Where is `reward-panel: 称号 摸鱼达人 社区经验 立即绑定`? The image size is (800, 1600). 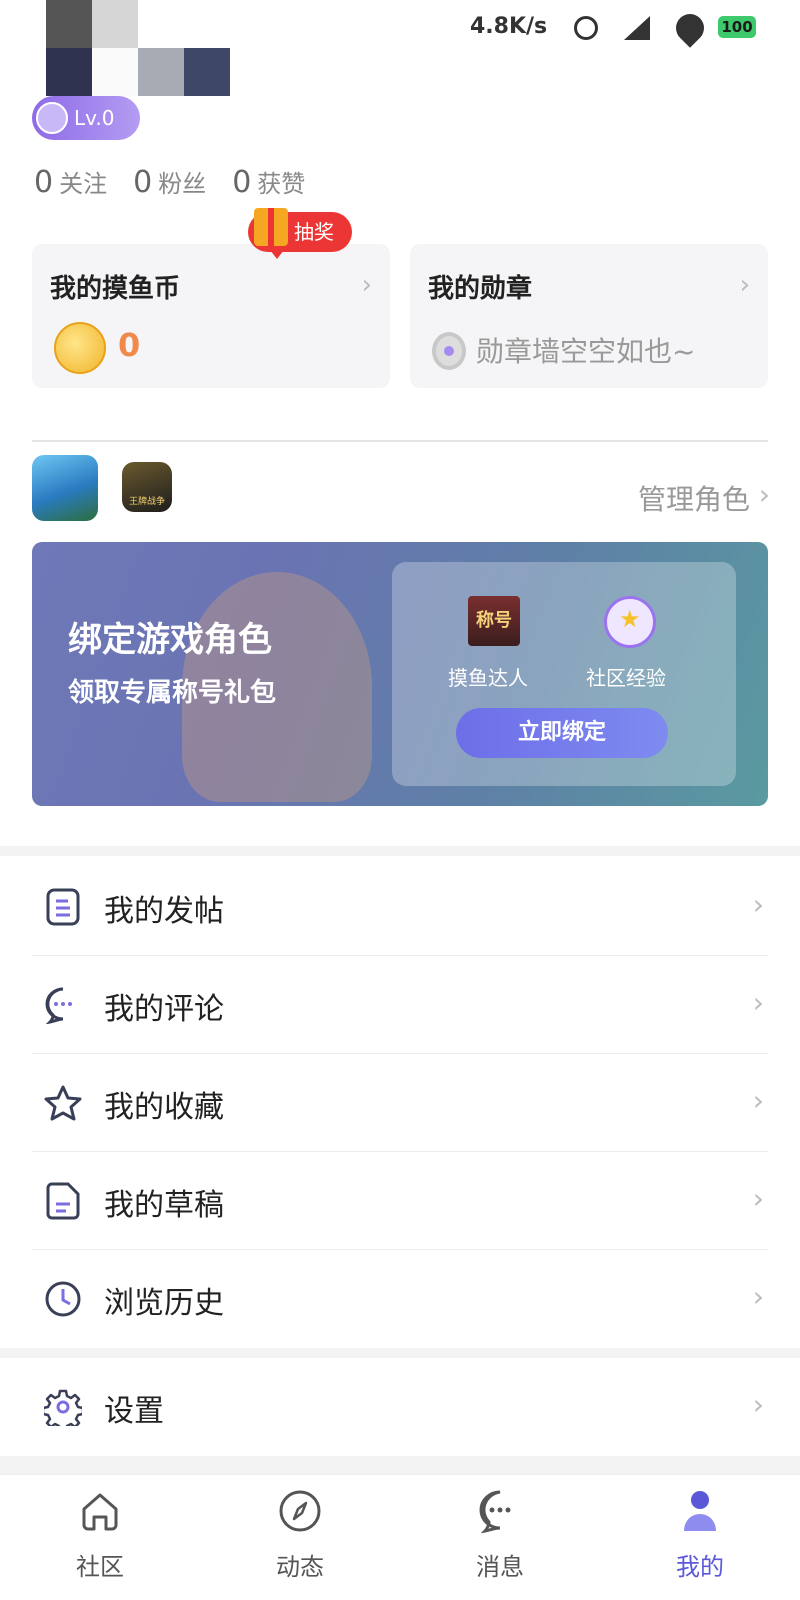
reward-panel: 称号 摸鱼达人 社区经验 立即绑定 is located at coordinates (564, 674).